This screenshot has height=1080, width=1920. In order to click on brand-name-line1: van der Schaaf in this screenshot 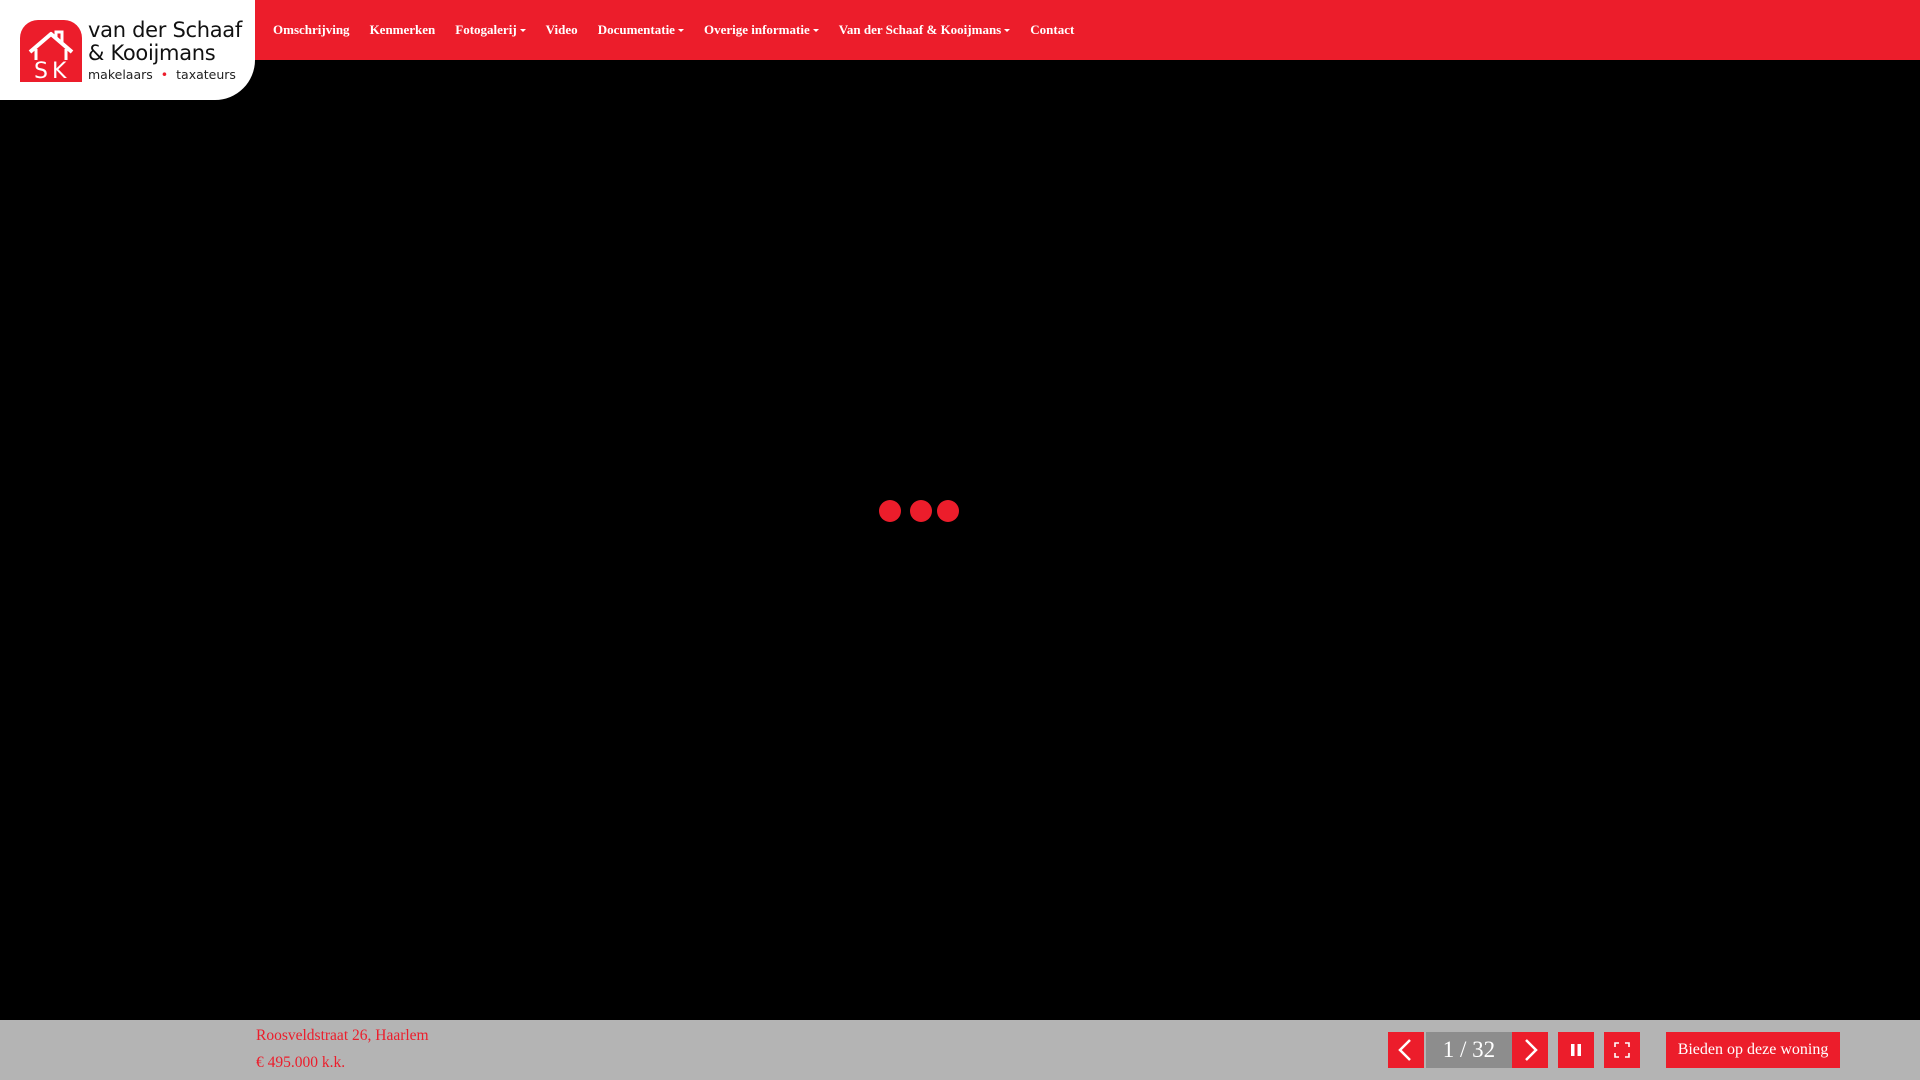, I will do `click(165, 30)`.